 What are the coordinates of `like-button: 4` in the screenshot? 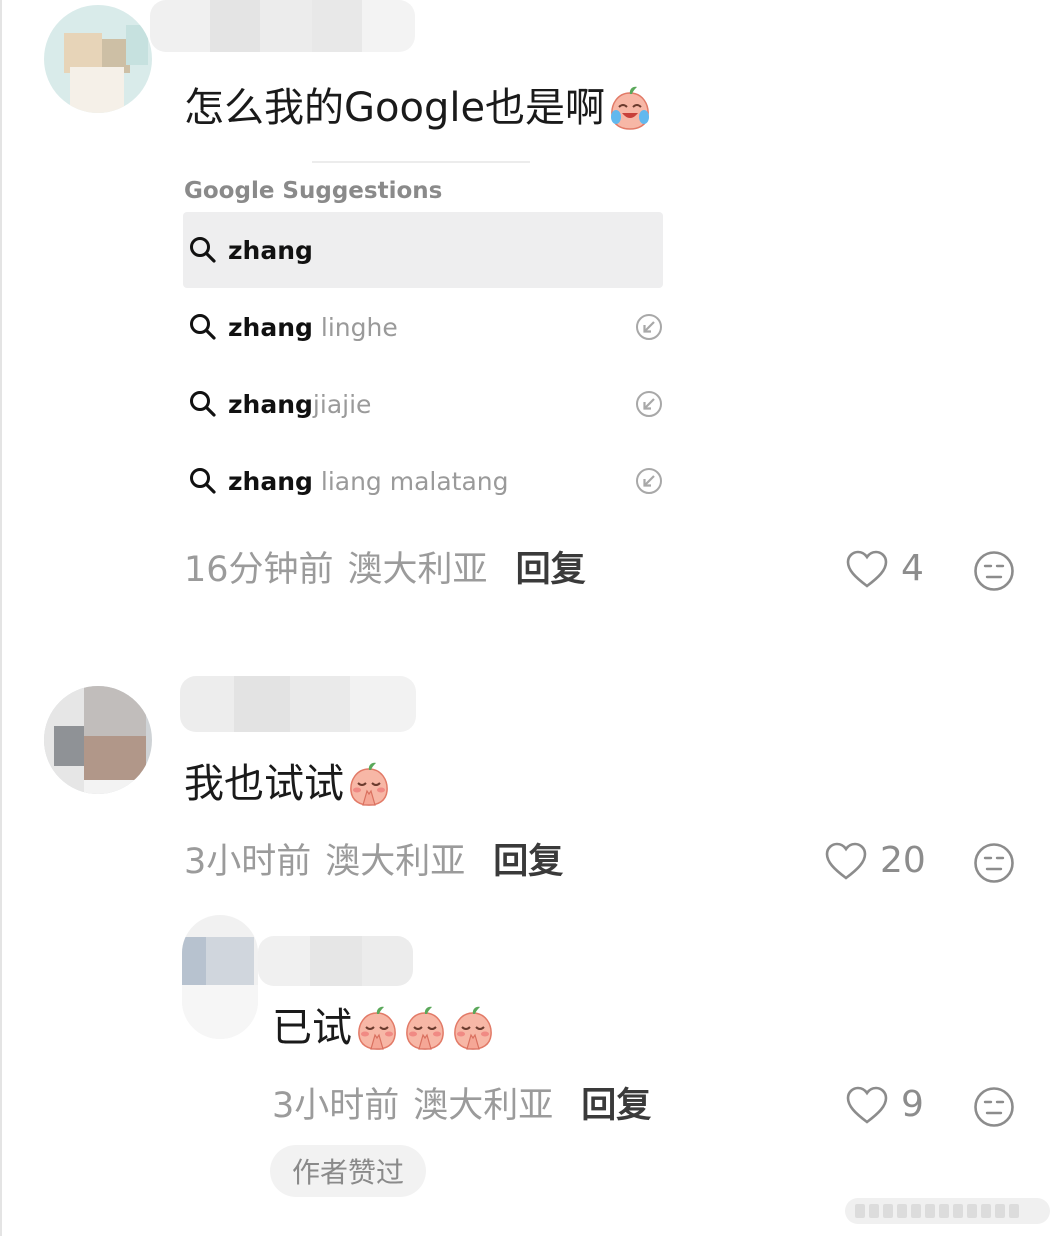 It's located at (884, 568).